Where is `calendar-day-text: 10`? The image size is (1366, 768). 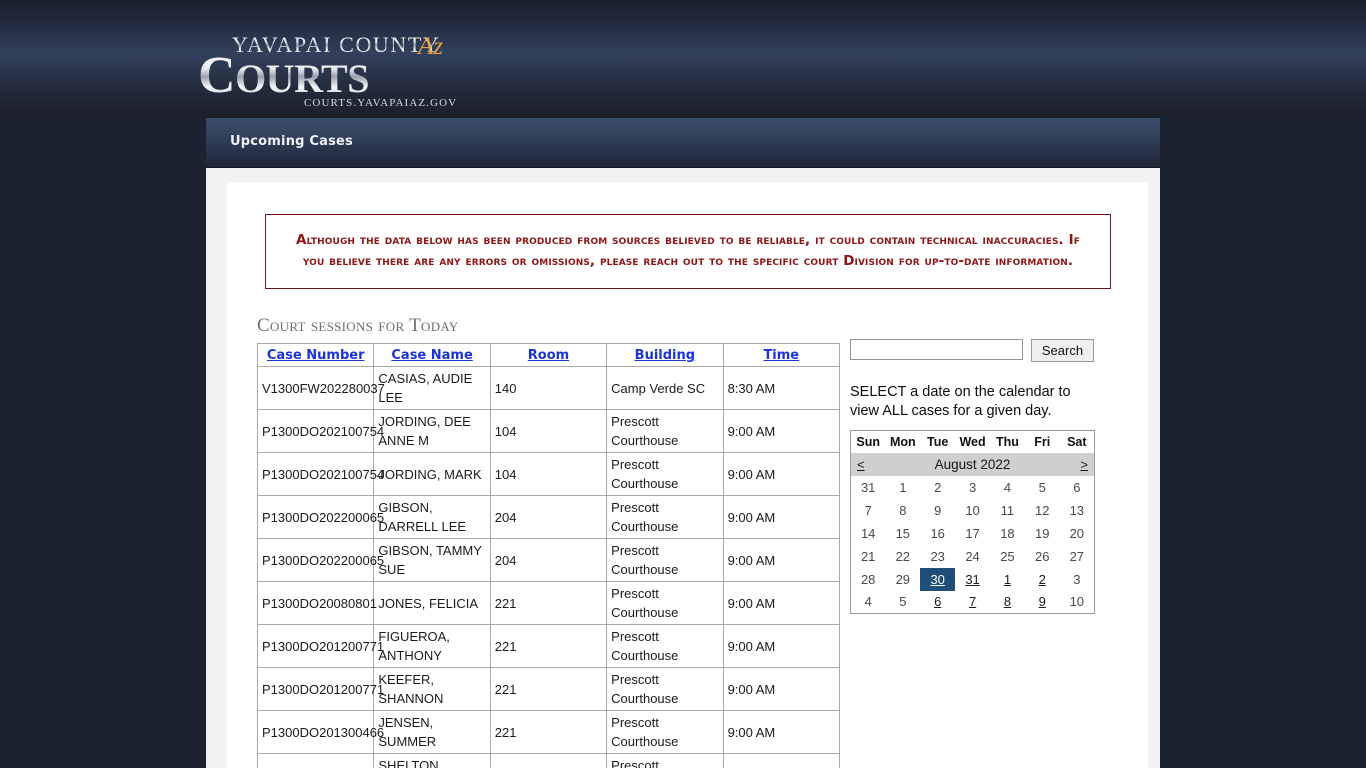 calendar-day-text: 10 is located at coordinates (972, 510).